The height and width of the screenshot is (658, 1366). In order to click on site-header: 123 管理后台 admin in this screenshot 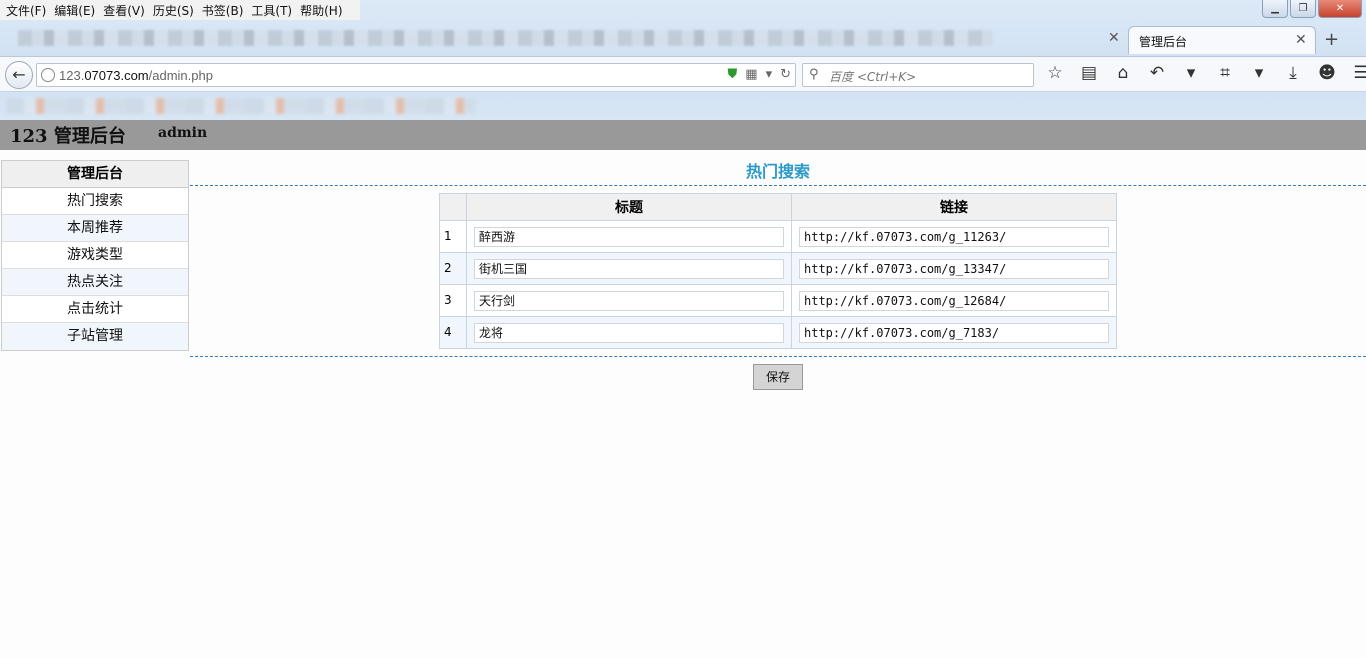, I will do `click(683, 135)`.